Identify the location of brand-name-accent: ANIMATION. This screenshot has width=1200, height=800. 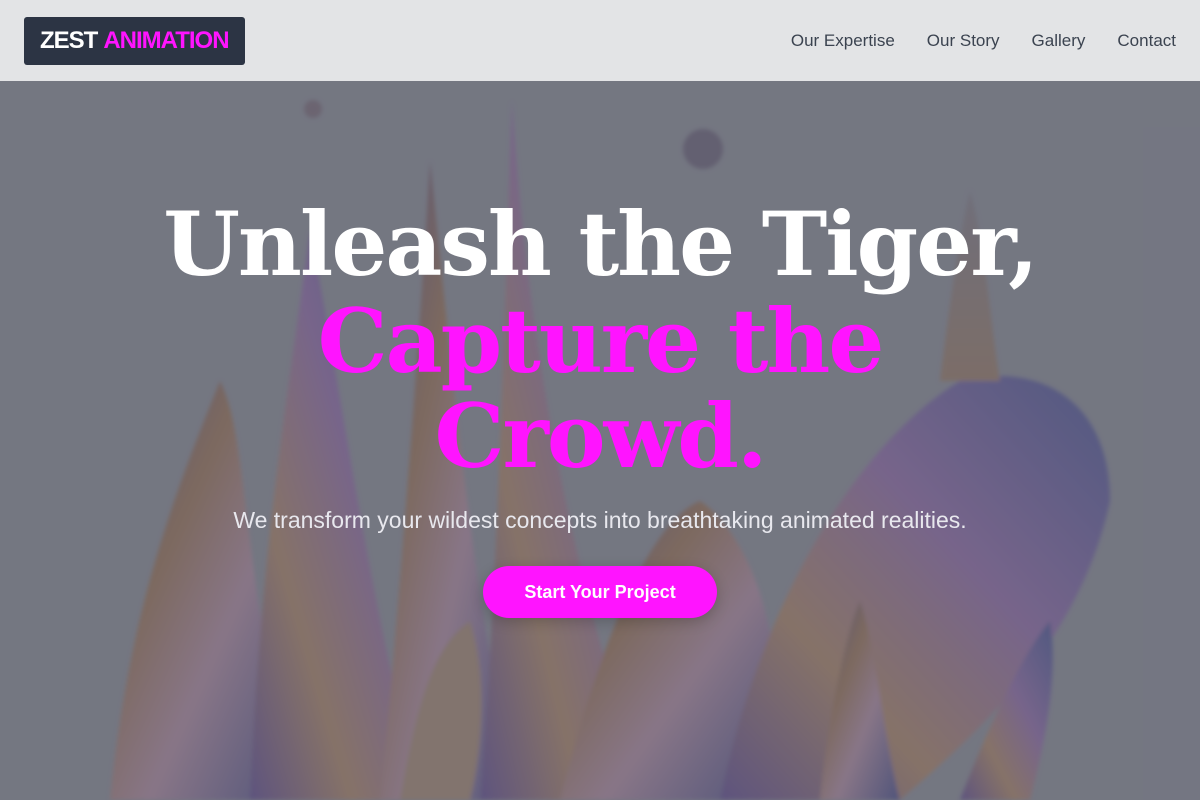
(166, 40).